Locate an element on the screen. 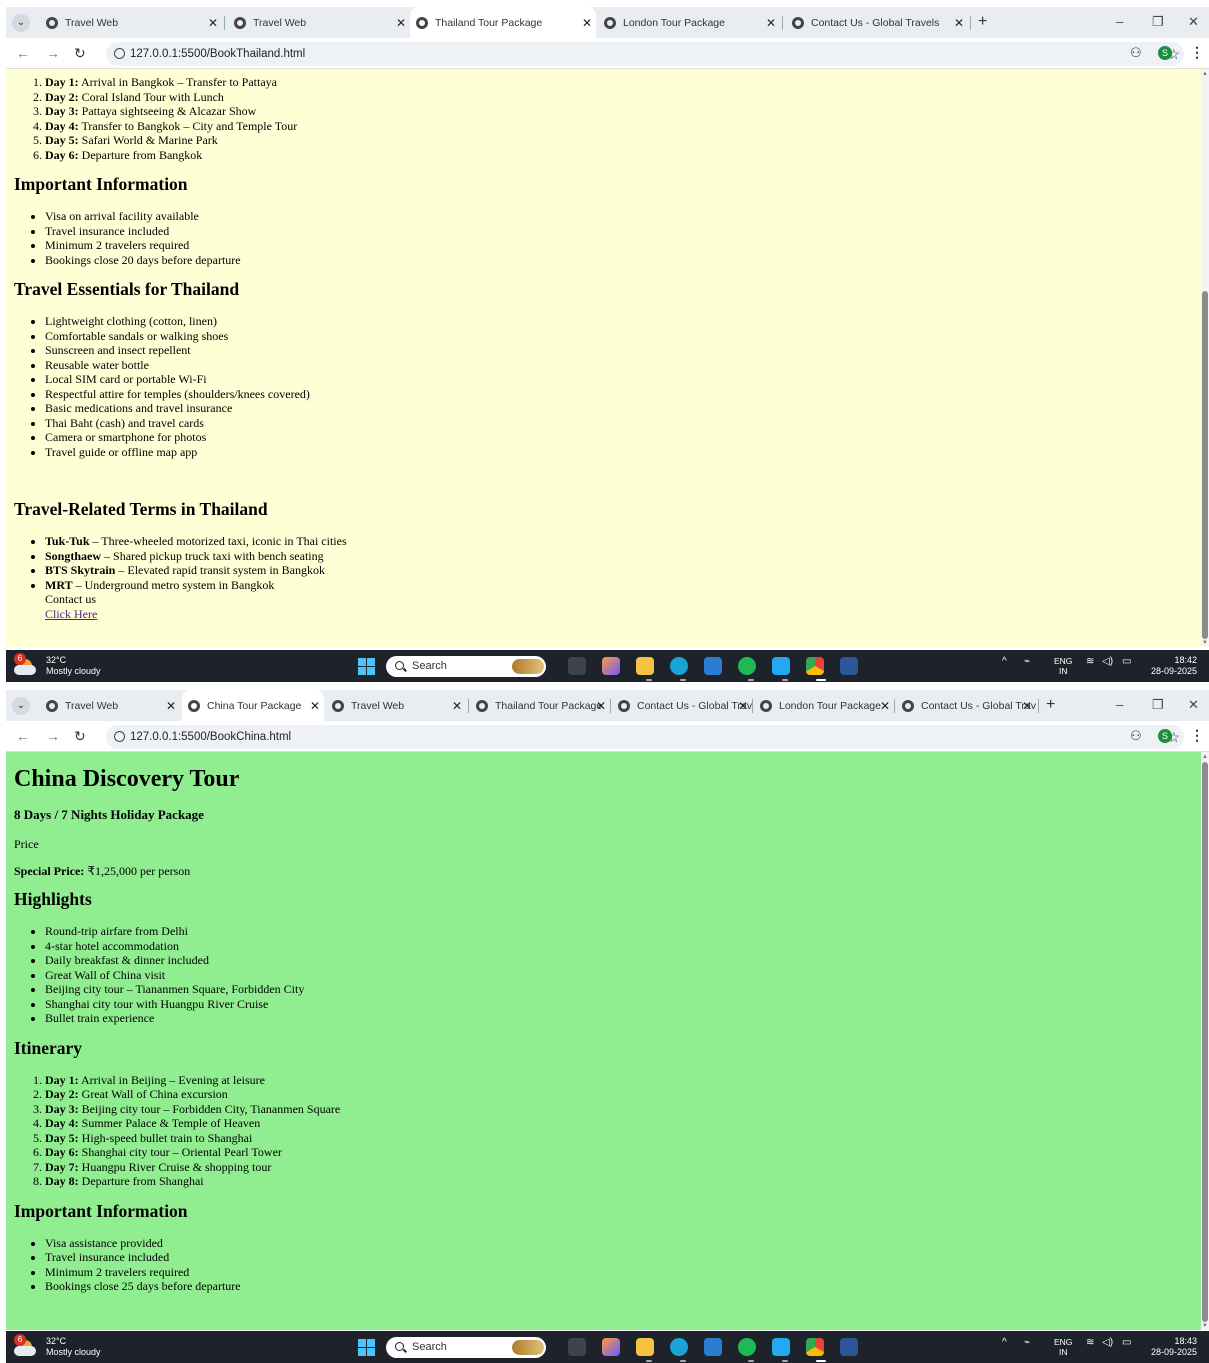 This screenshot has width=1209, height=1363. clock: 18:43 28-09-2025 is located at coordinates (1174, 1347).